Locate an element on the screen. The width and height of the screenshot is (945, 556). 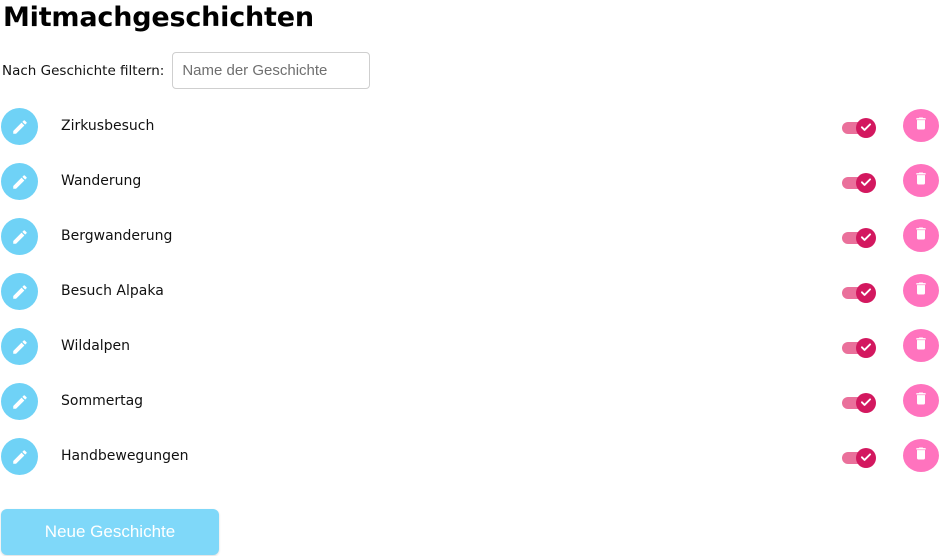
story-filter-input is located at coordinates (271, 70).